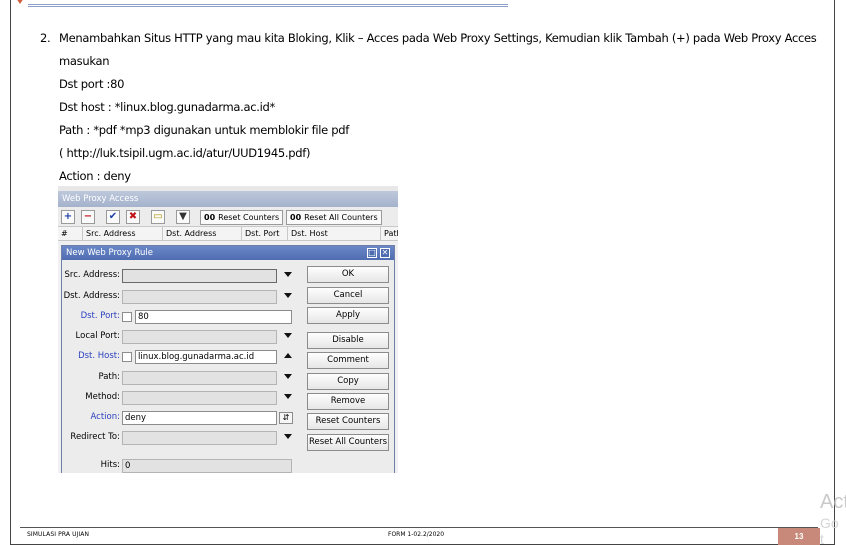 The height and width of the screenshot is (545, 846). Describe the element at coordinates (199, 398) in the screenshot. I see `method-field` at that location.